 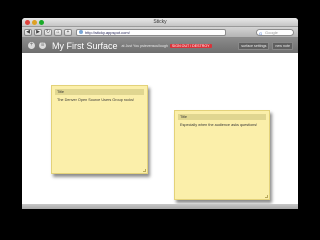 I want to click on subtitle-text: at Just You pstevenscullough, so click(x=144, y=45).